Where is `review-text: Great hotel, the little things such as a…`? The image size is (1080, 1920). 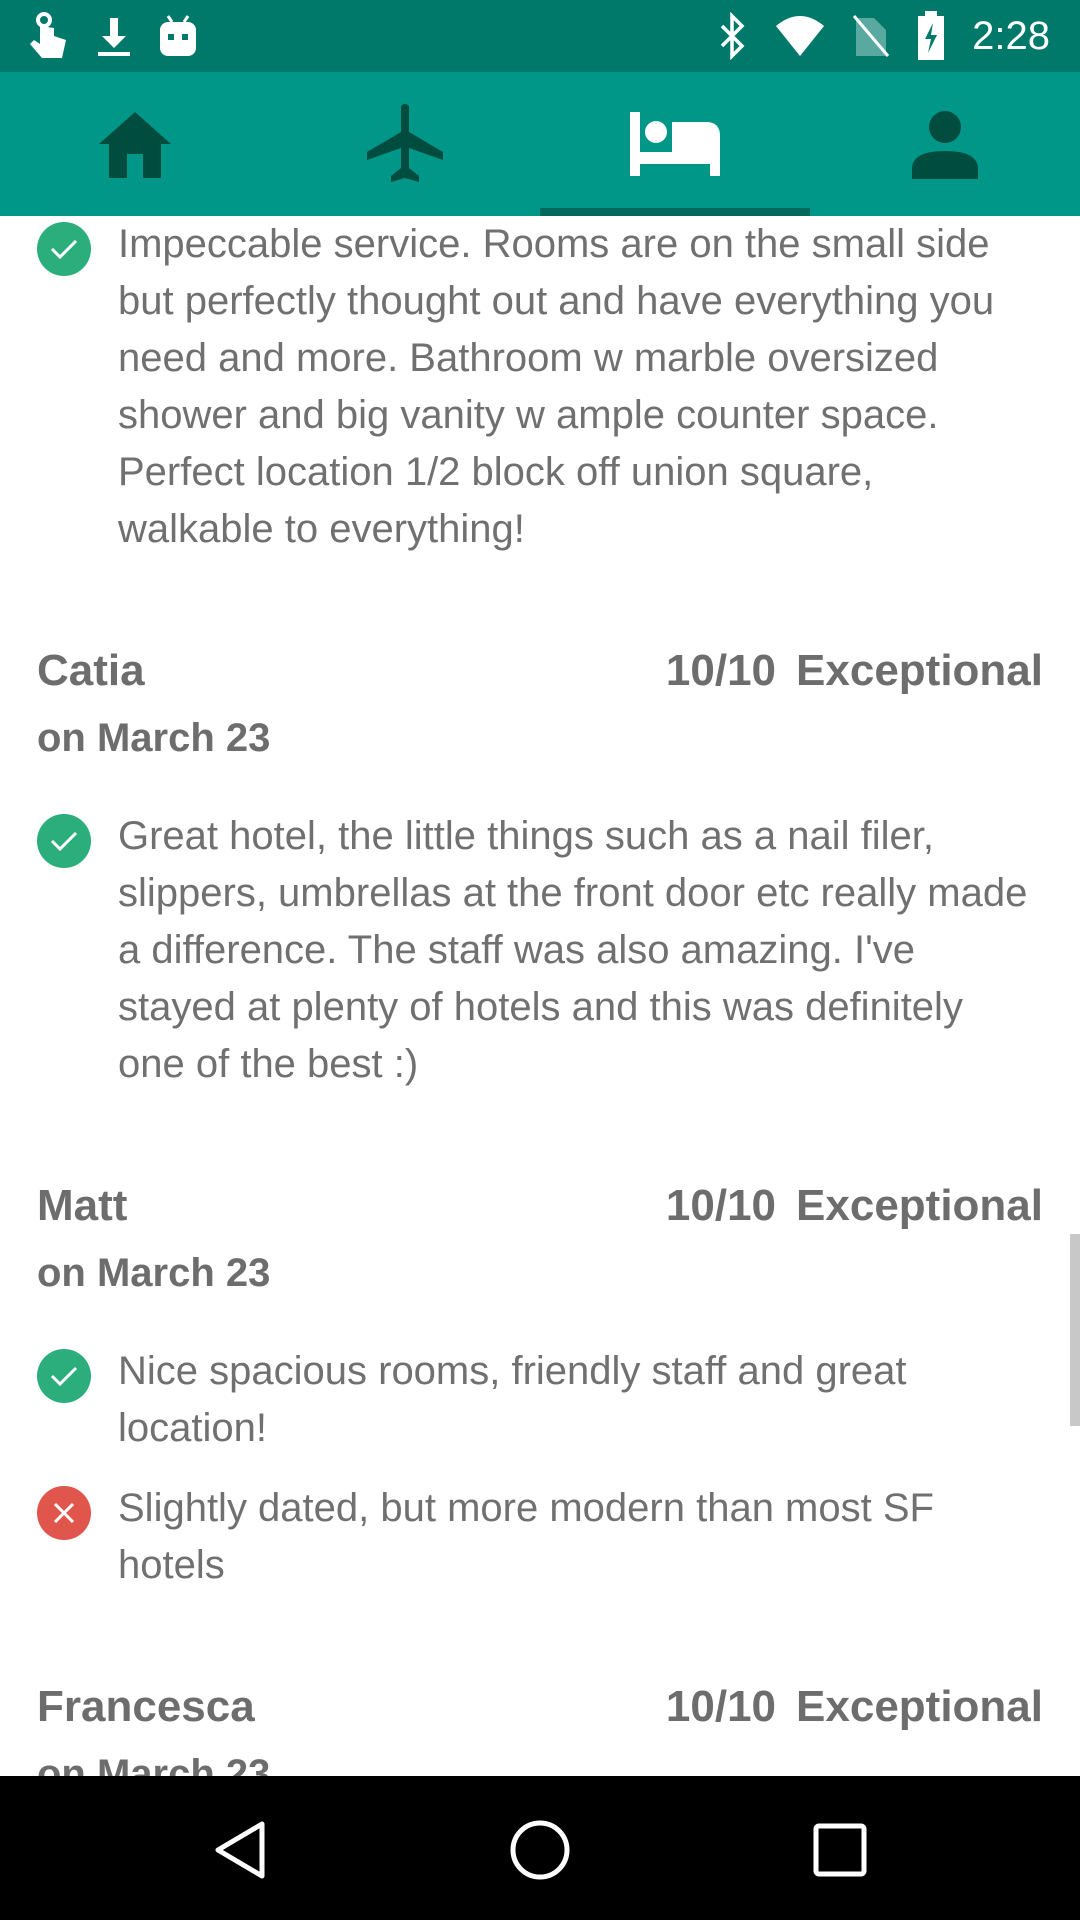 review-text: Great hotel, the little things such as a… is located at coordinates (573, 950).